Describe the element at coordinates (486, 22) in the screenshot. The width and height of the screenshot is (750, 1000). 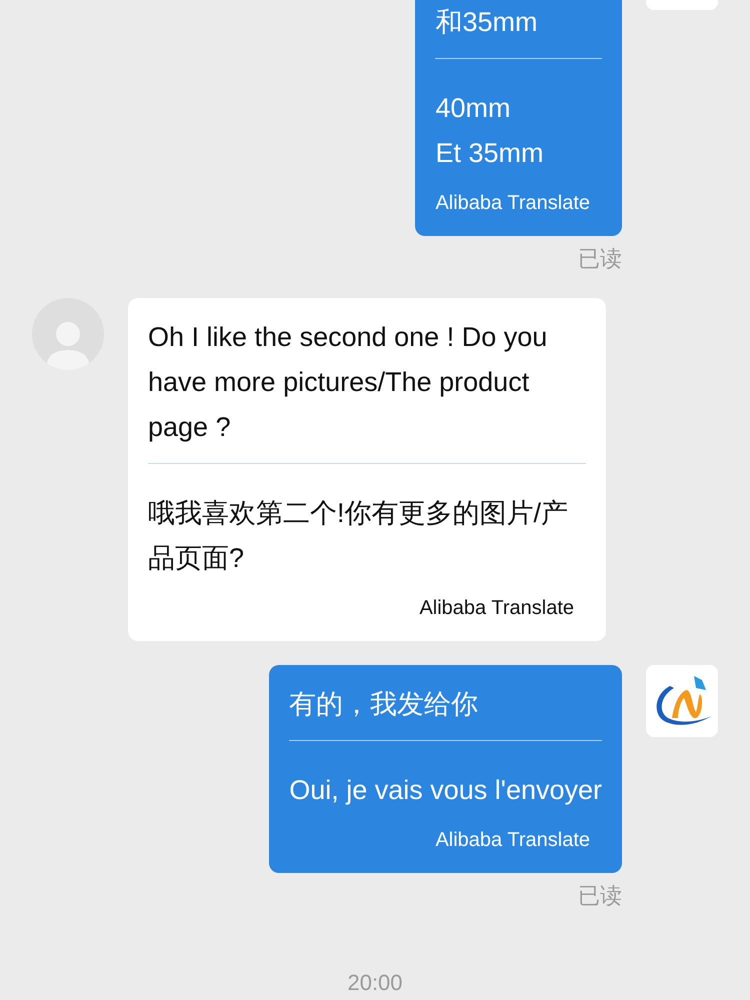
I see `message-text: 和35mm` at that location.